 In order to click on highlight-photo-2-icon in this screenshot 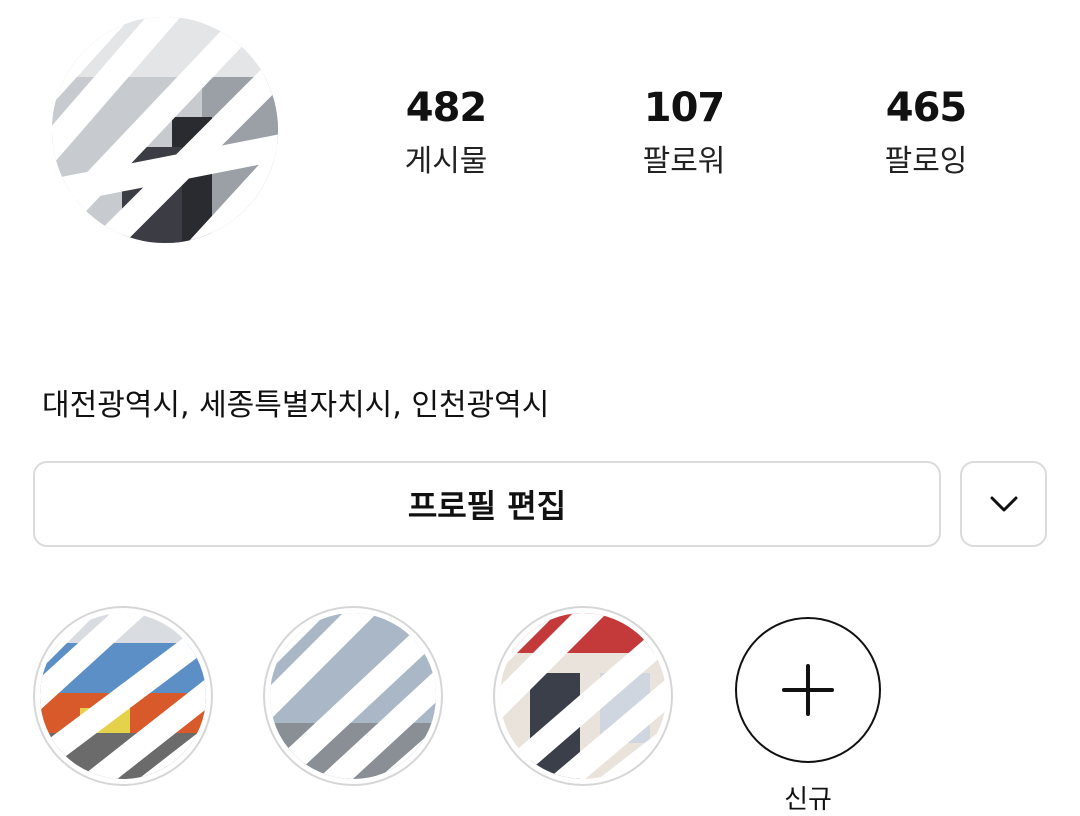, I will do `click(353, 696)`.